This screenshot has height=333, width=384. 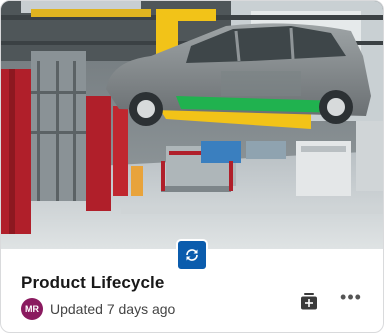 What do you see at coordinates (92, 283) in the screenshot?
I see `card-title: Product Lifecycle` at bounding box center [92, 283].